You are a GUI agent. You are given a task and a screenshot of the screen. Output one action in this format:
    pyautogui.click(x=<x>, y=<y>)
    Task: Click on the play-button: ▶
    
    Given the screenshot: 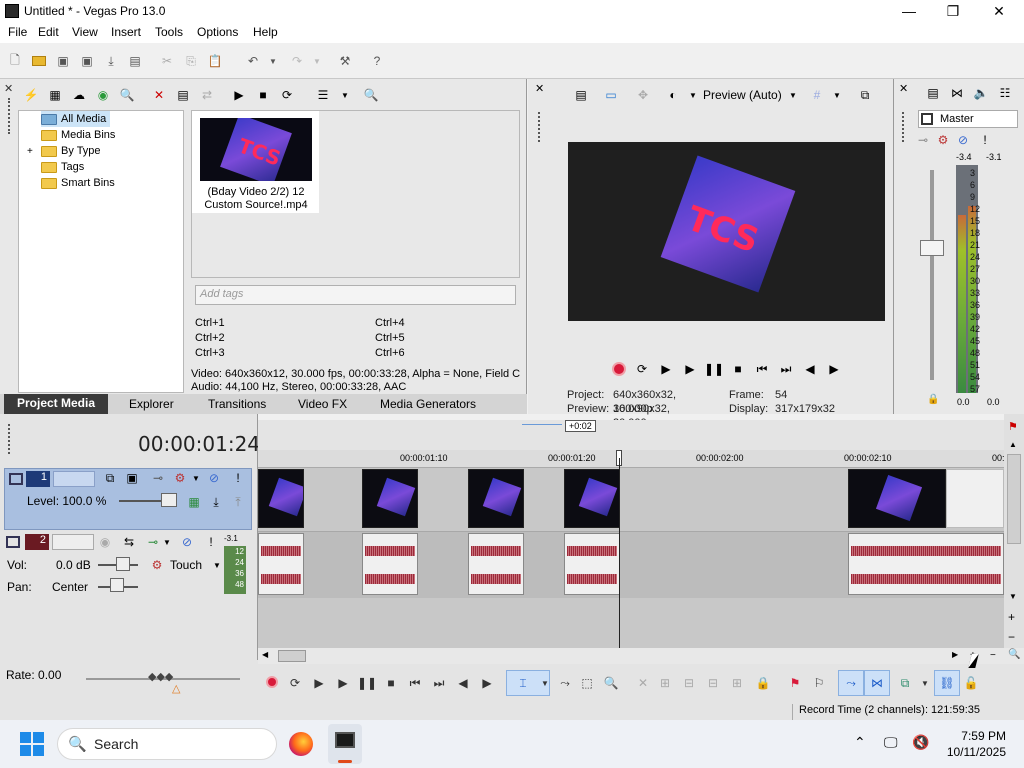 What is the action you would take?
    pyautogui.click(x=343, y=683)
    